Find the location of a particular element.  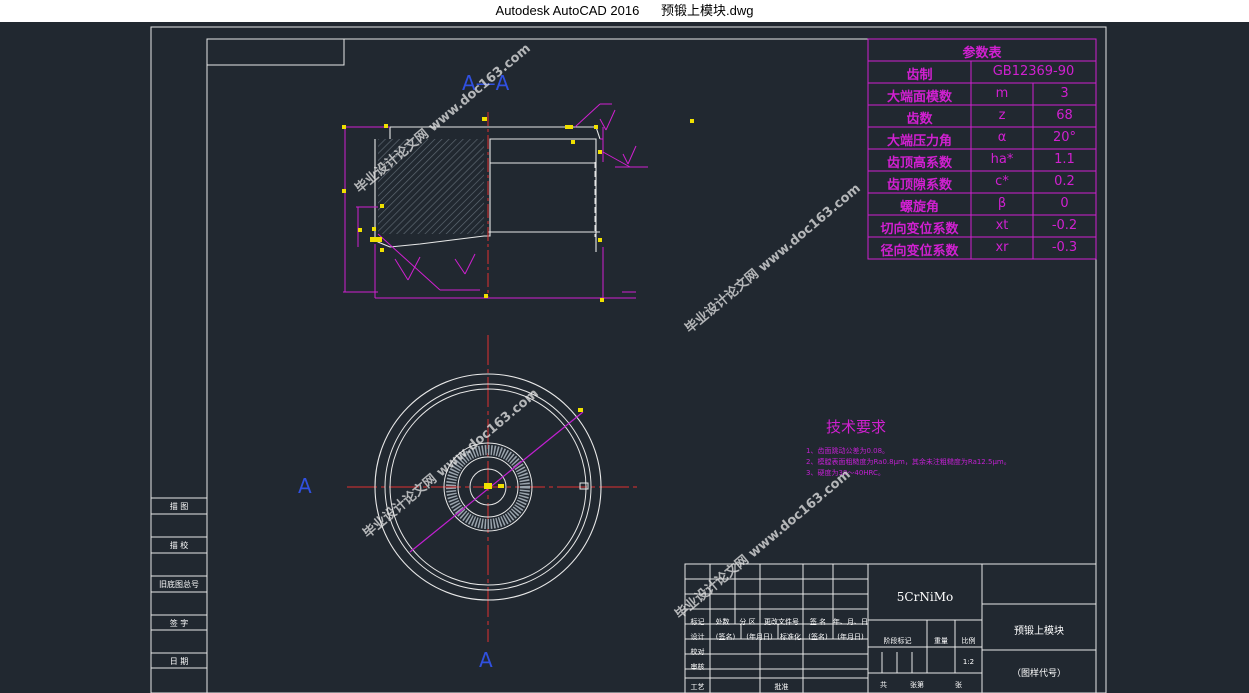

header-cell: 年、月、日 is located at coordinates (850, 622).